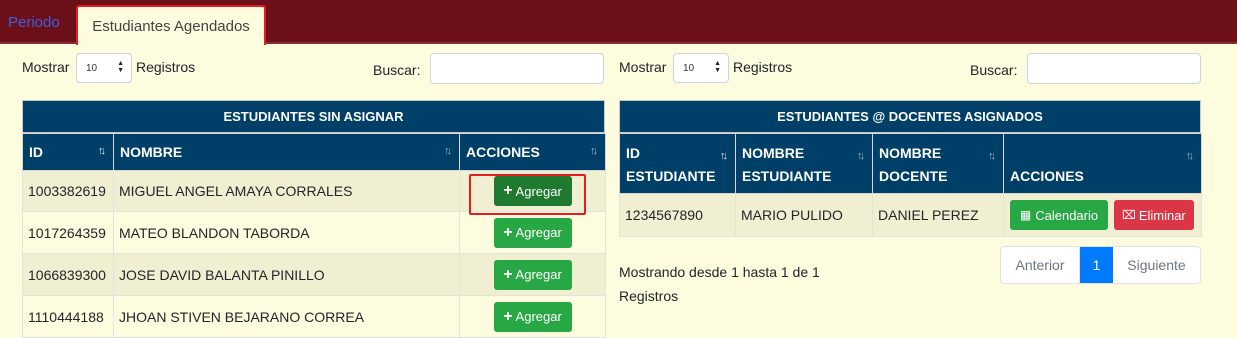  I want to click on col-header-nombre-estudiante: NOMBRE ESTUDIANTE ↑↓, so click(804, 163).